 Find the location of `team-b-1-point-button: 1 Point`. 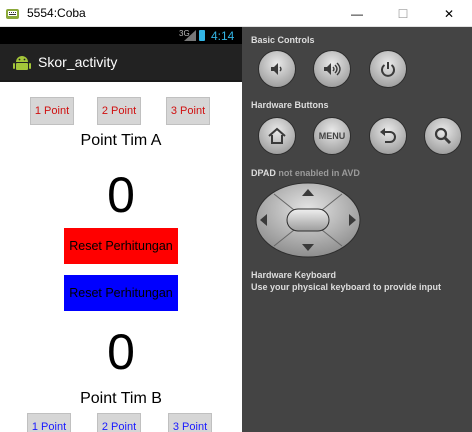

team-b-1-point-button: 1 Point is located at coordinates (49, 422).